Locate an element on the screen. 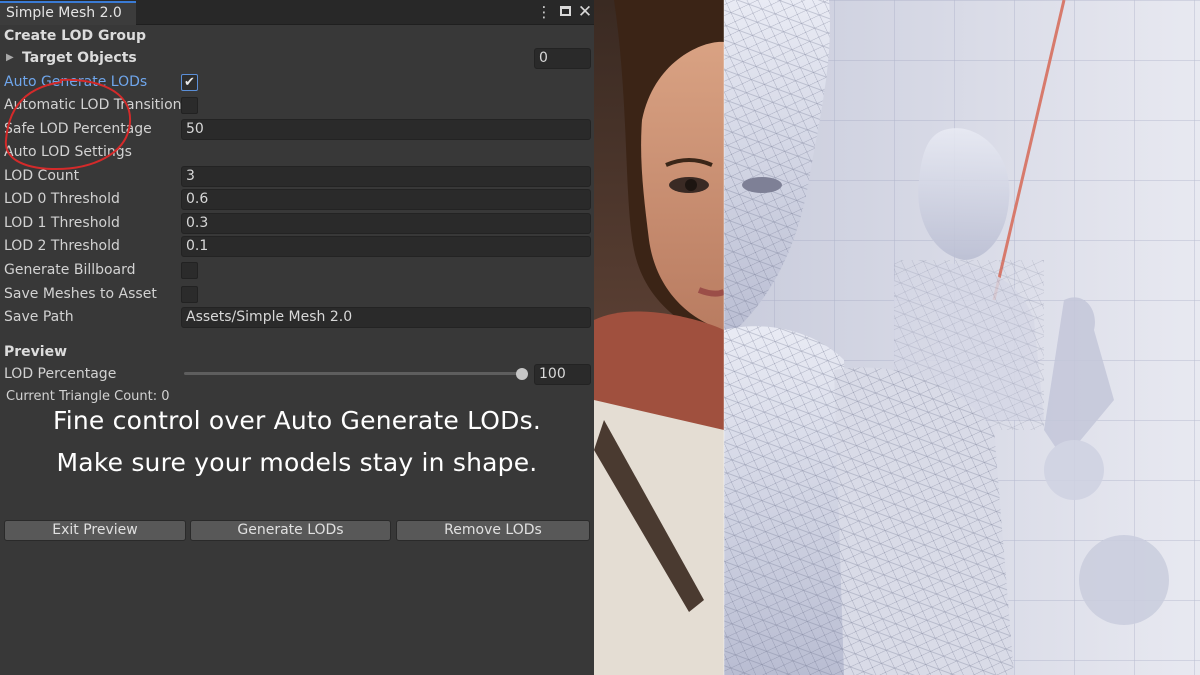 This screenshot has width=1200, height=675. lod-0-threshold-field: 0.6 is located at coordinates (386, 199).